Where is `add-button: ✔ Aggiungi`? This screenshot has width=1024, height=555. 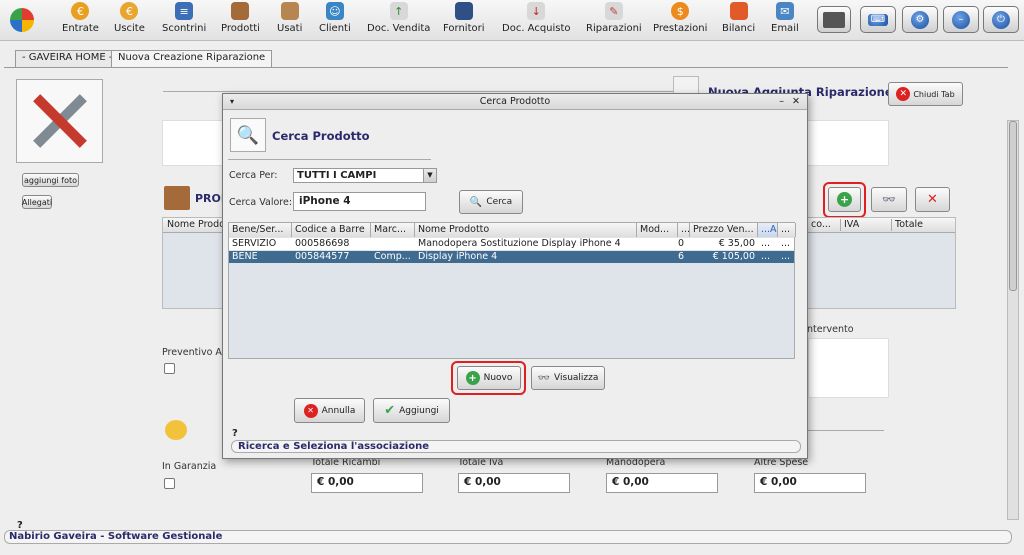 add-button: ✔ Aggiungi is located at coordinates (411, 410).